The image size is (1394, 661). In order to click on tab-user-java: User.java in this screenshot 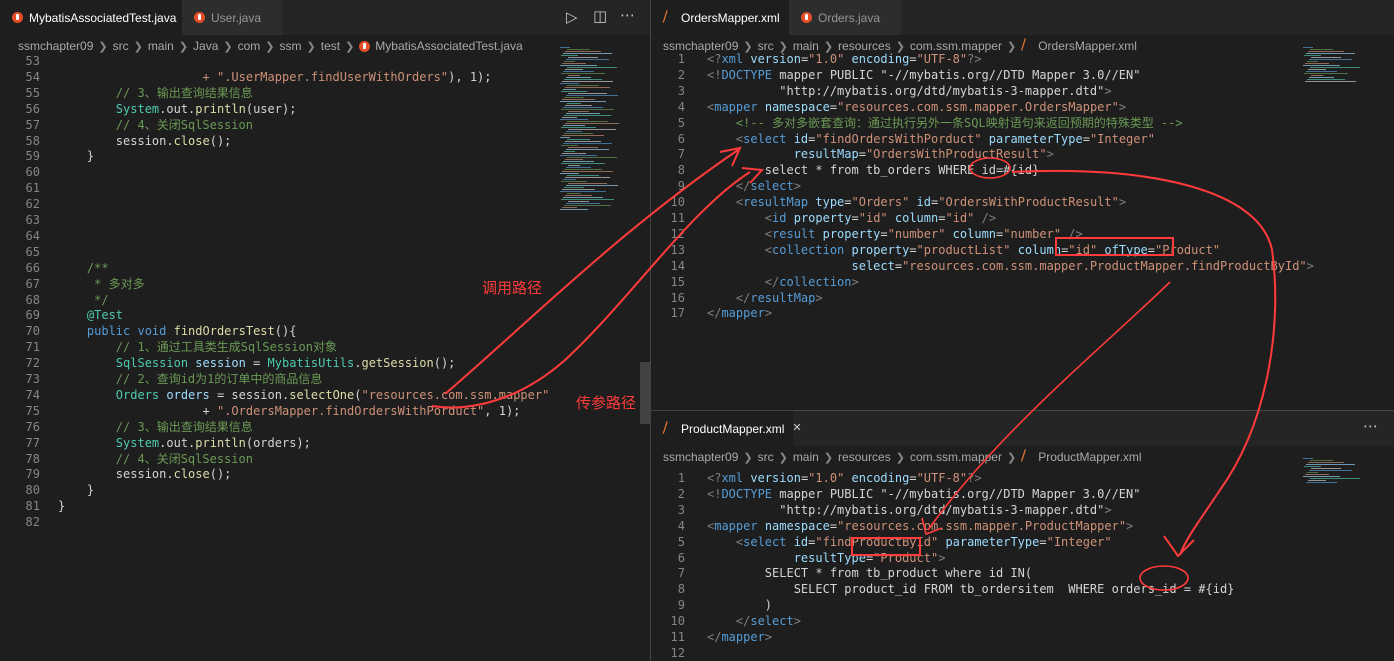, I will do `click(232, 17)`.